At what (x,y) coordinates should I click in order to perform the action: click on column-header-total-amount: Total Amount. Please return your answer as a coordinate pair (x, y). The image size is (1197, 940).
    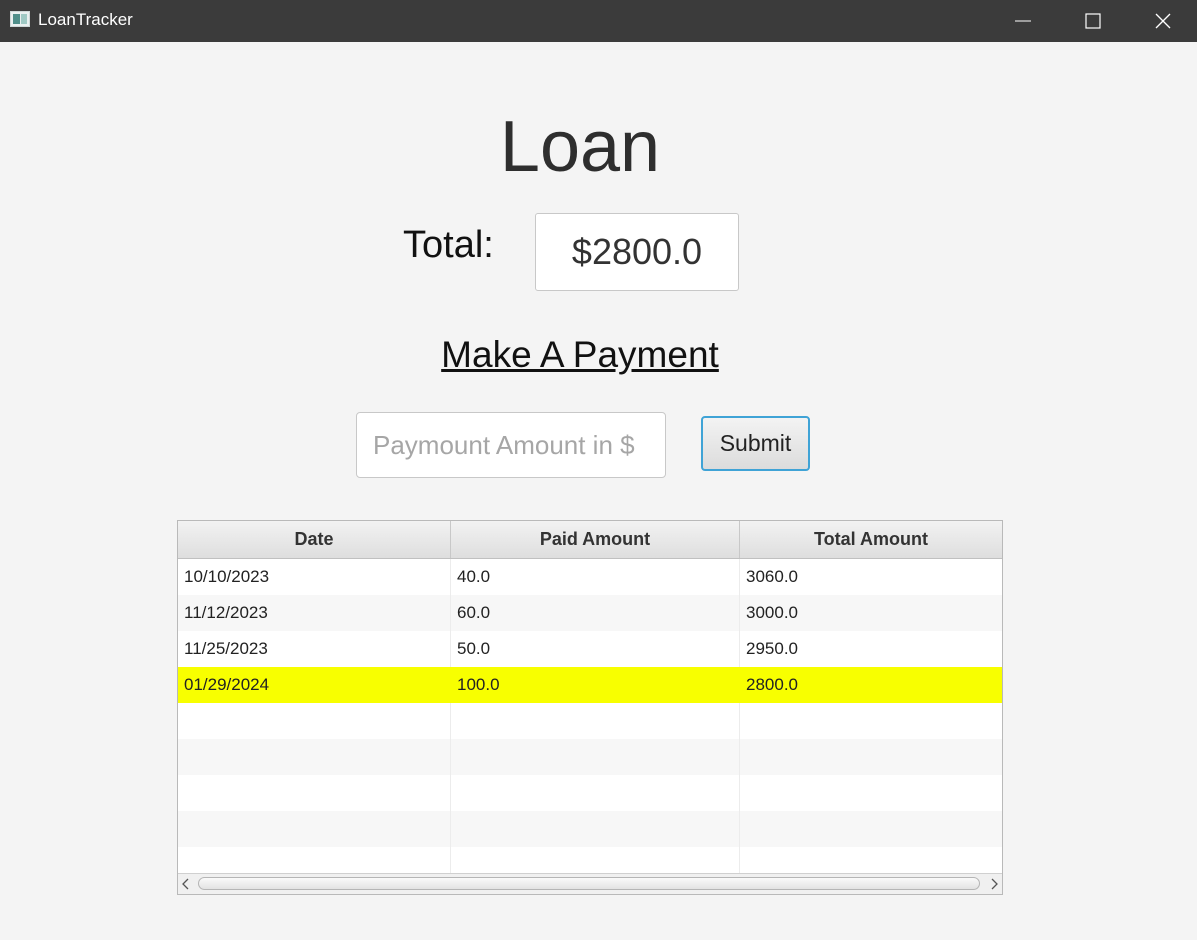
    Looking at the image, I should click on (871, 539).